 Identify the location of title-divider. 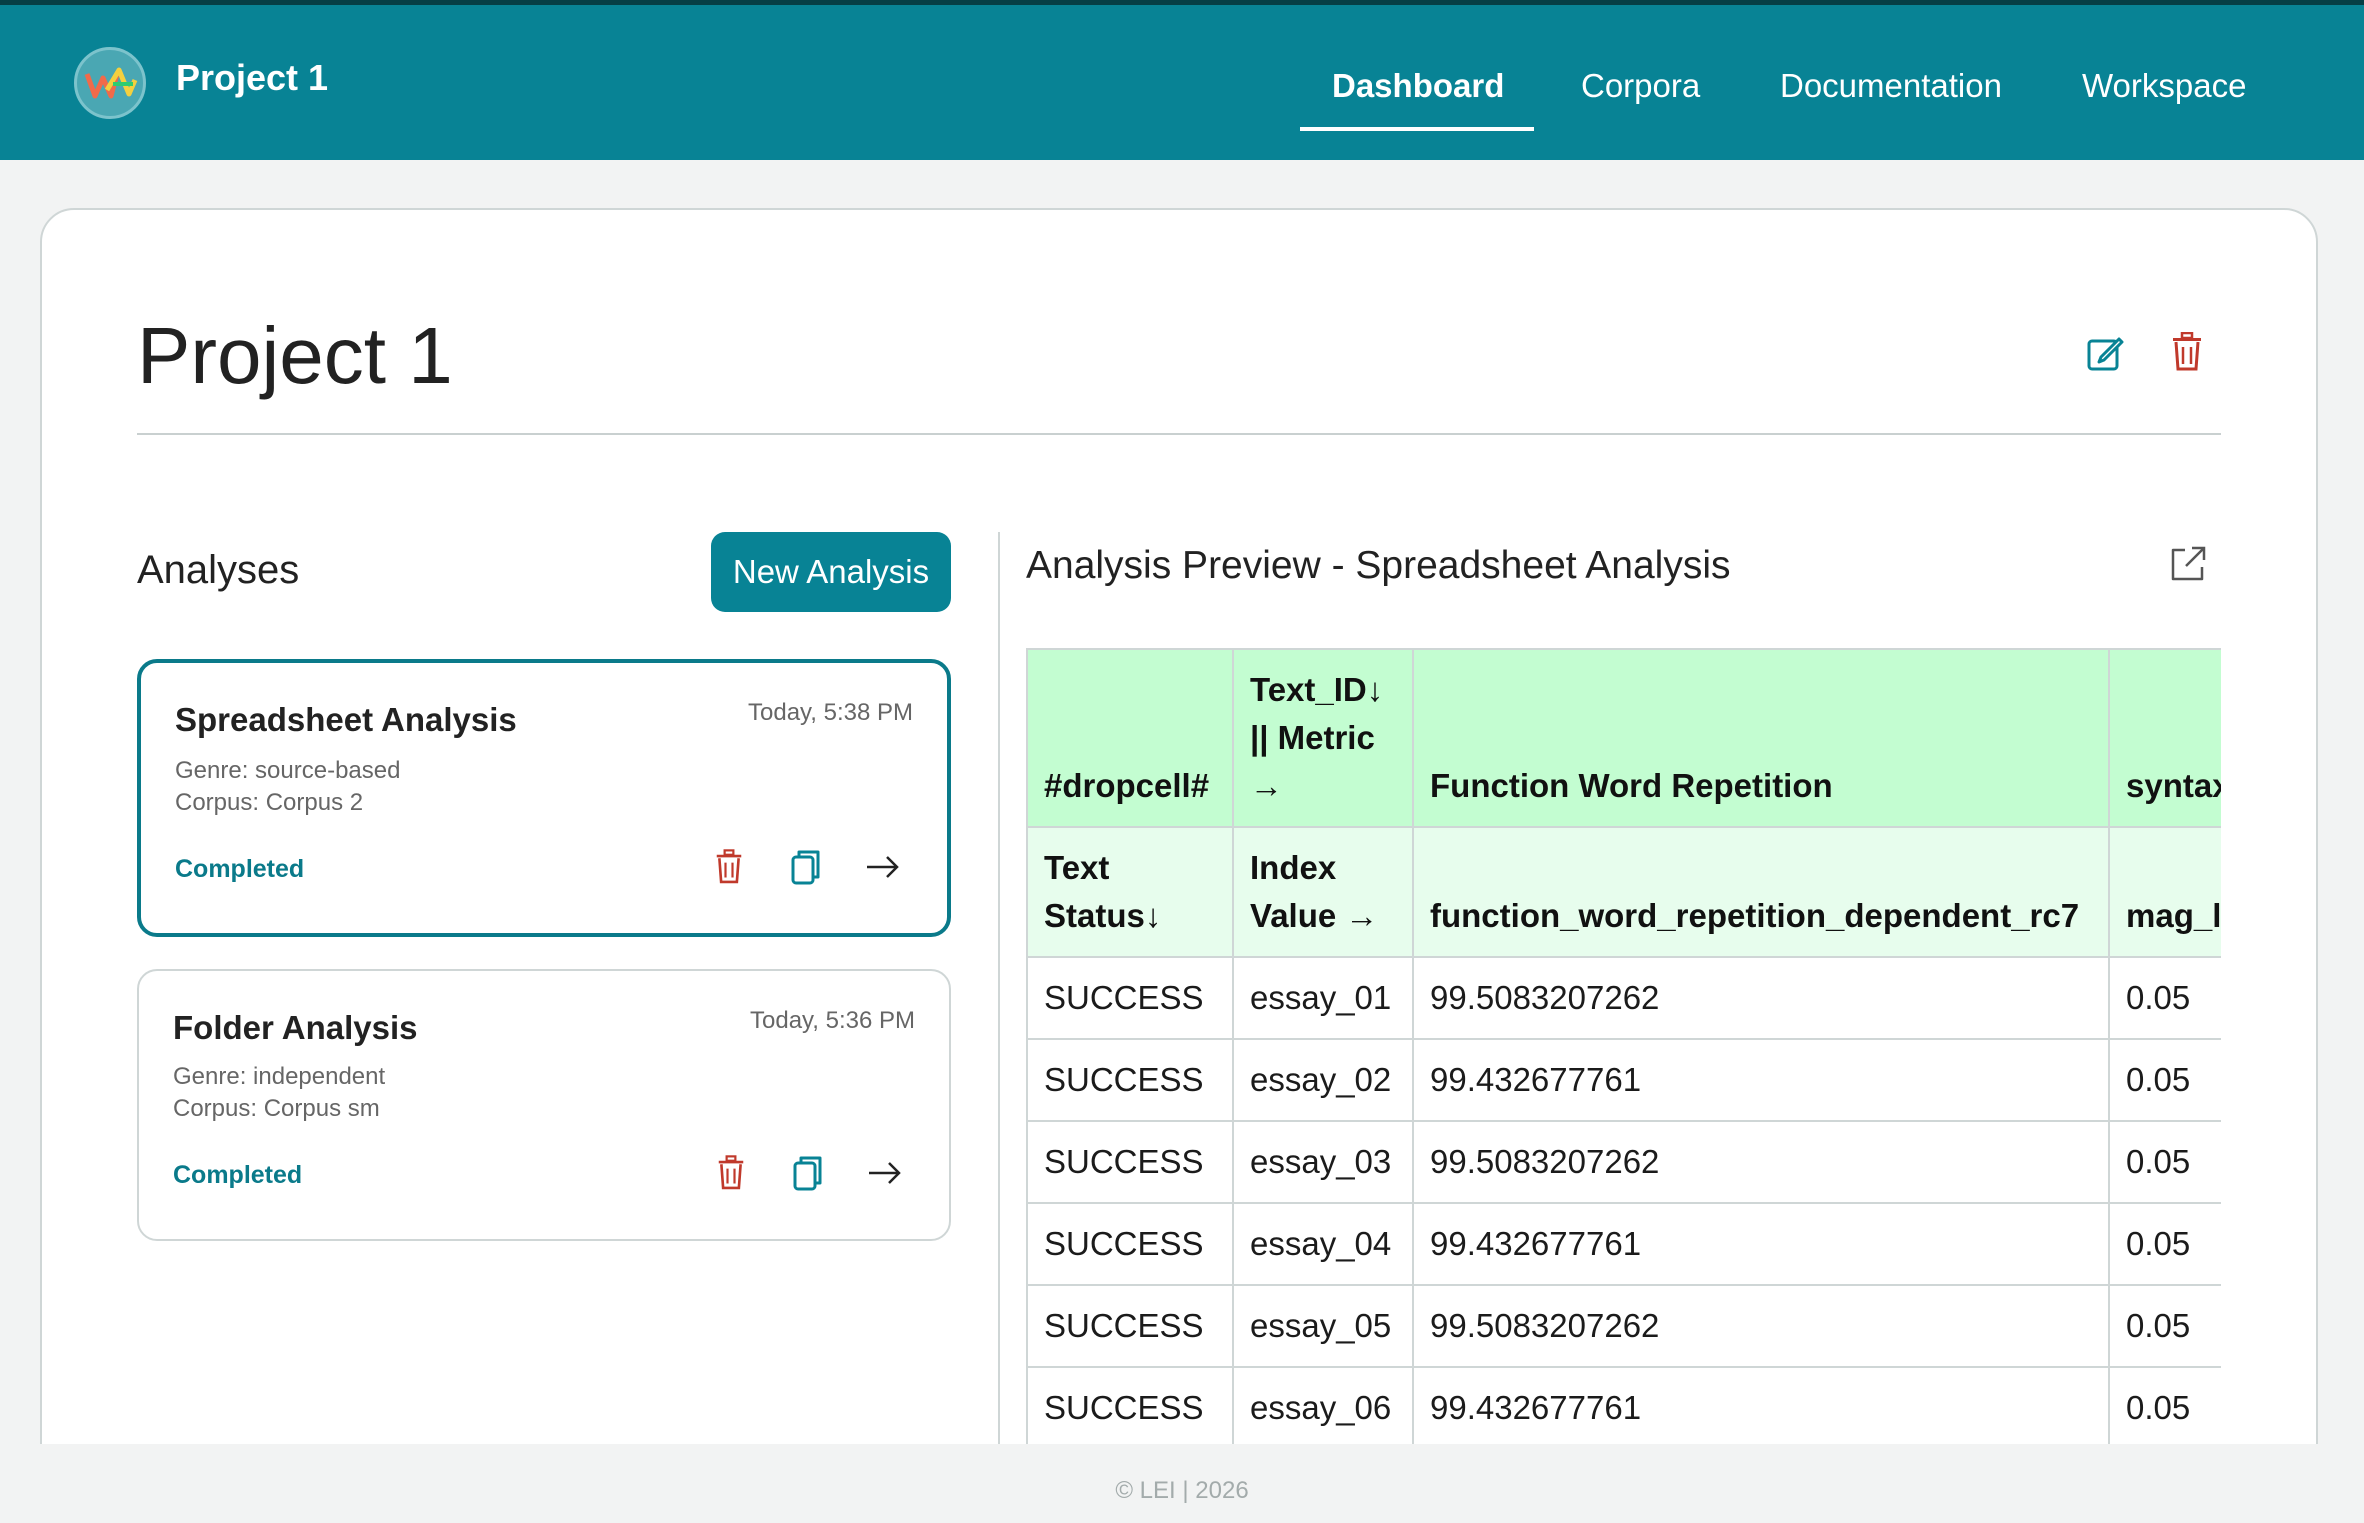
(1179, 434).